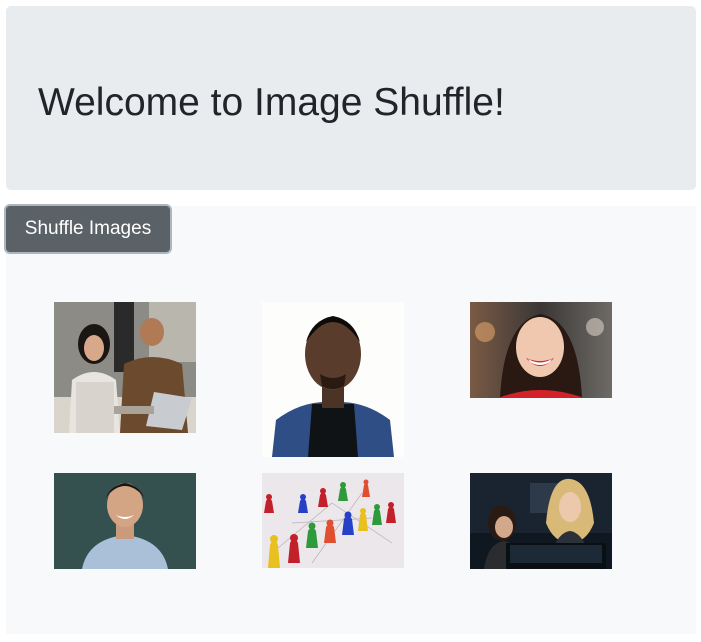  Describe the element at coordinates (125, 521) in the screenshot. I see `smiling-man-blue-shirt-image` at that location.